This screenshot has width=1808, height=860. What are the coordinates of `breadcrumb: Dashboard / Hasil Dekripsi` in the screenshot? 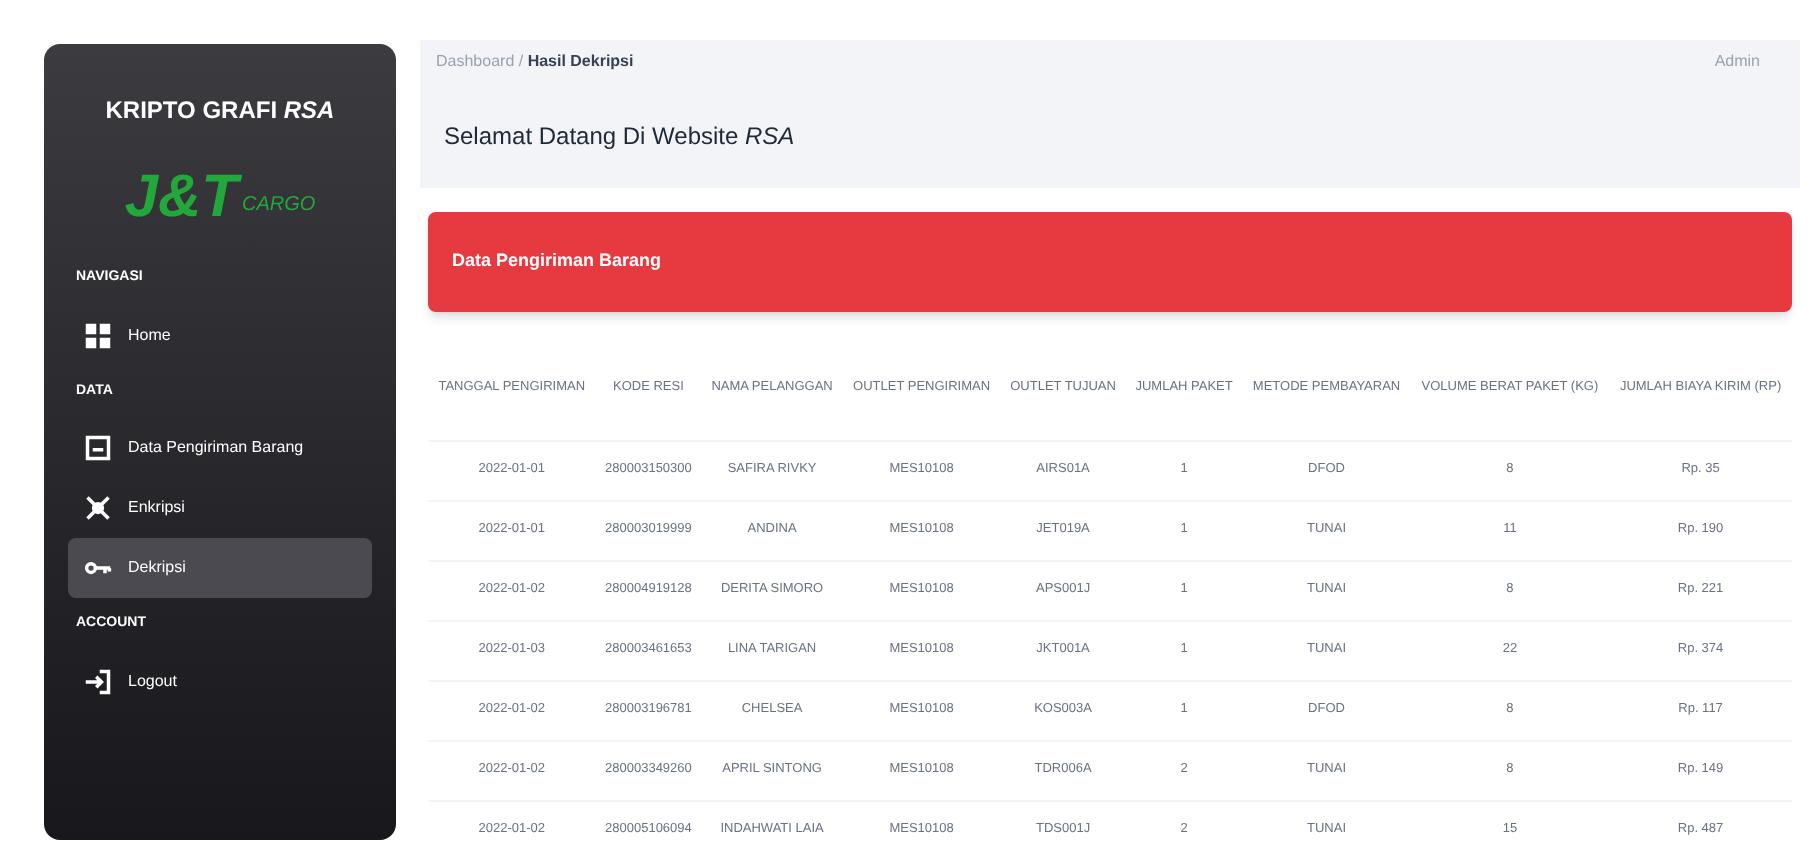 It's located at (535, 62).